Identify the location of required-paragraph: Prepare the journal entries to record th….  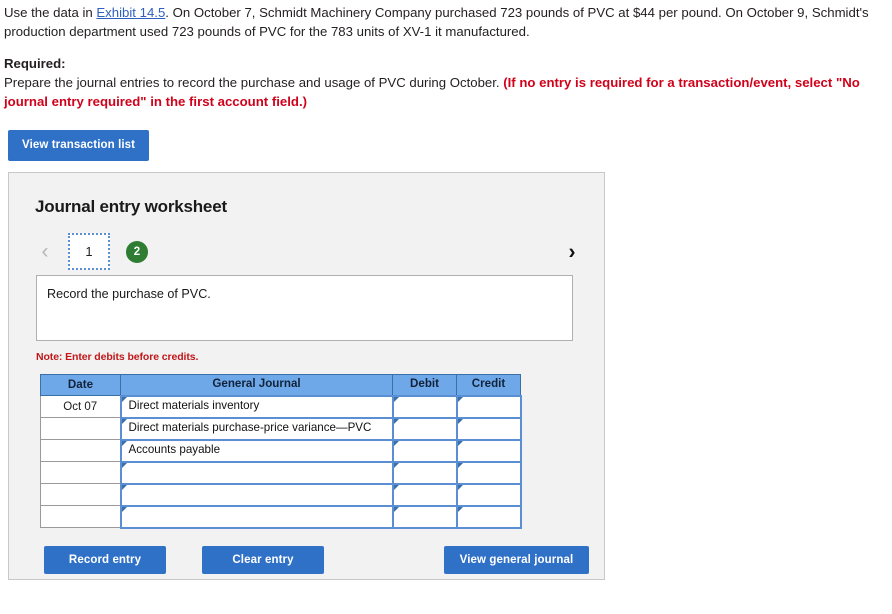
(437, 92).